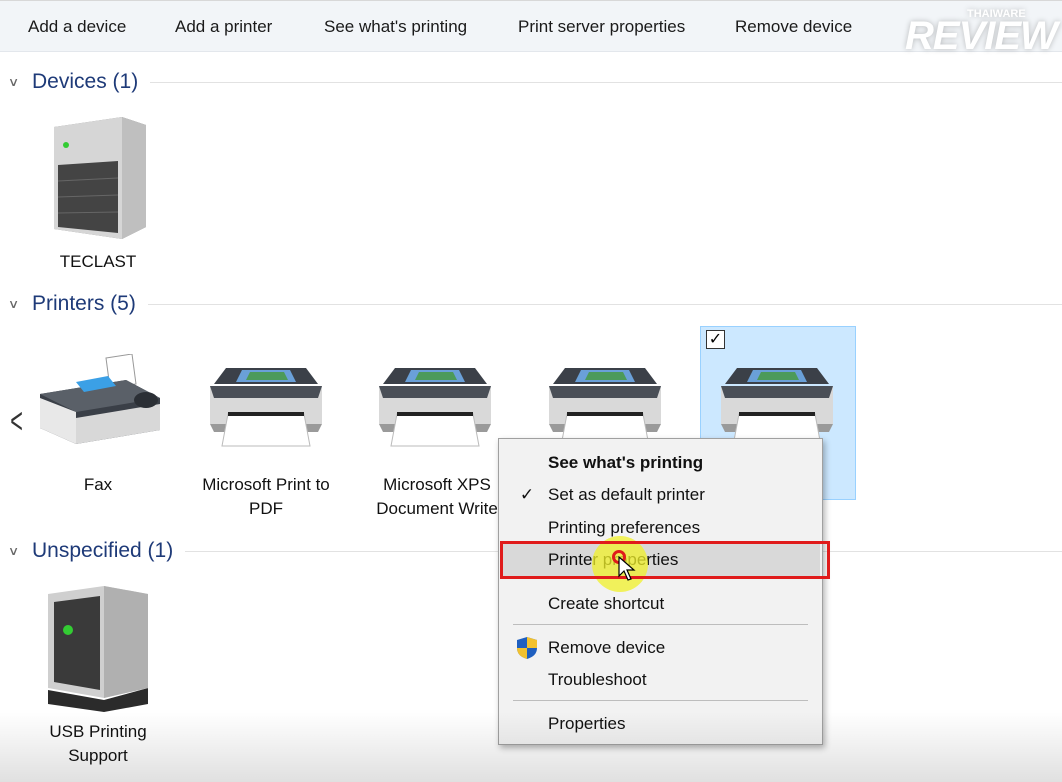 The image size is (1062, 782). What do you see at coordinates (85, 81) in the screenshot?
I see `section-title: Devices (1)` at bounding box center [85, 81].